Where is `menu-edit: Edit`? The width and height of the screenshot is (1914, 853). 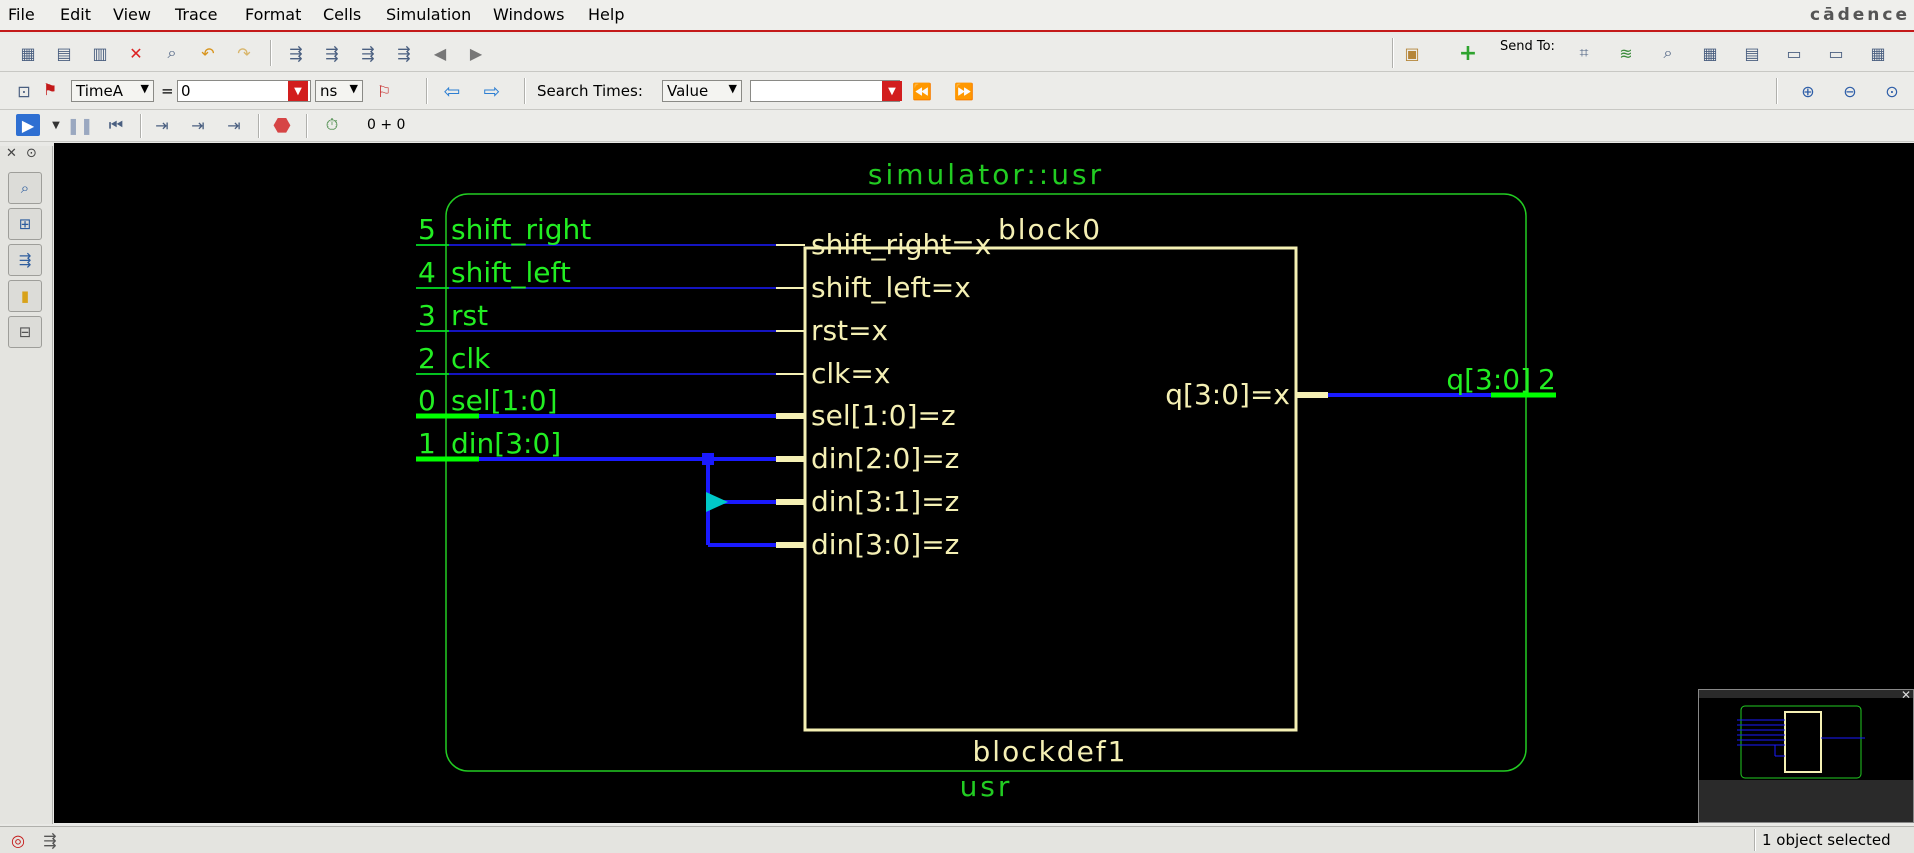 menu-edit: Edit is located at coordinates (75, 14).